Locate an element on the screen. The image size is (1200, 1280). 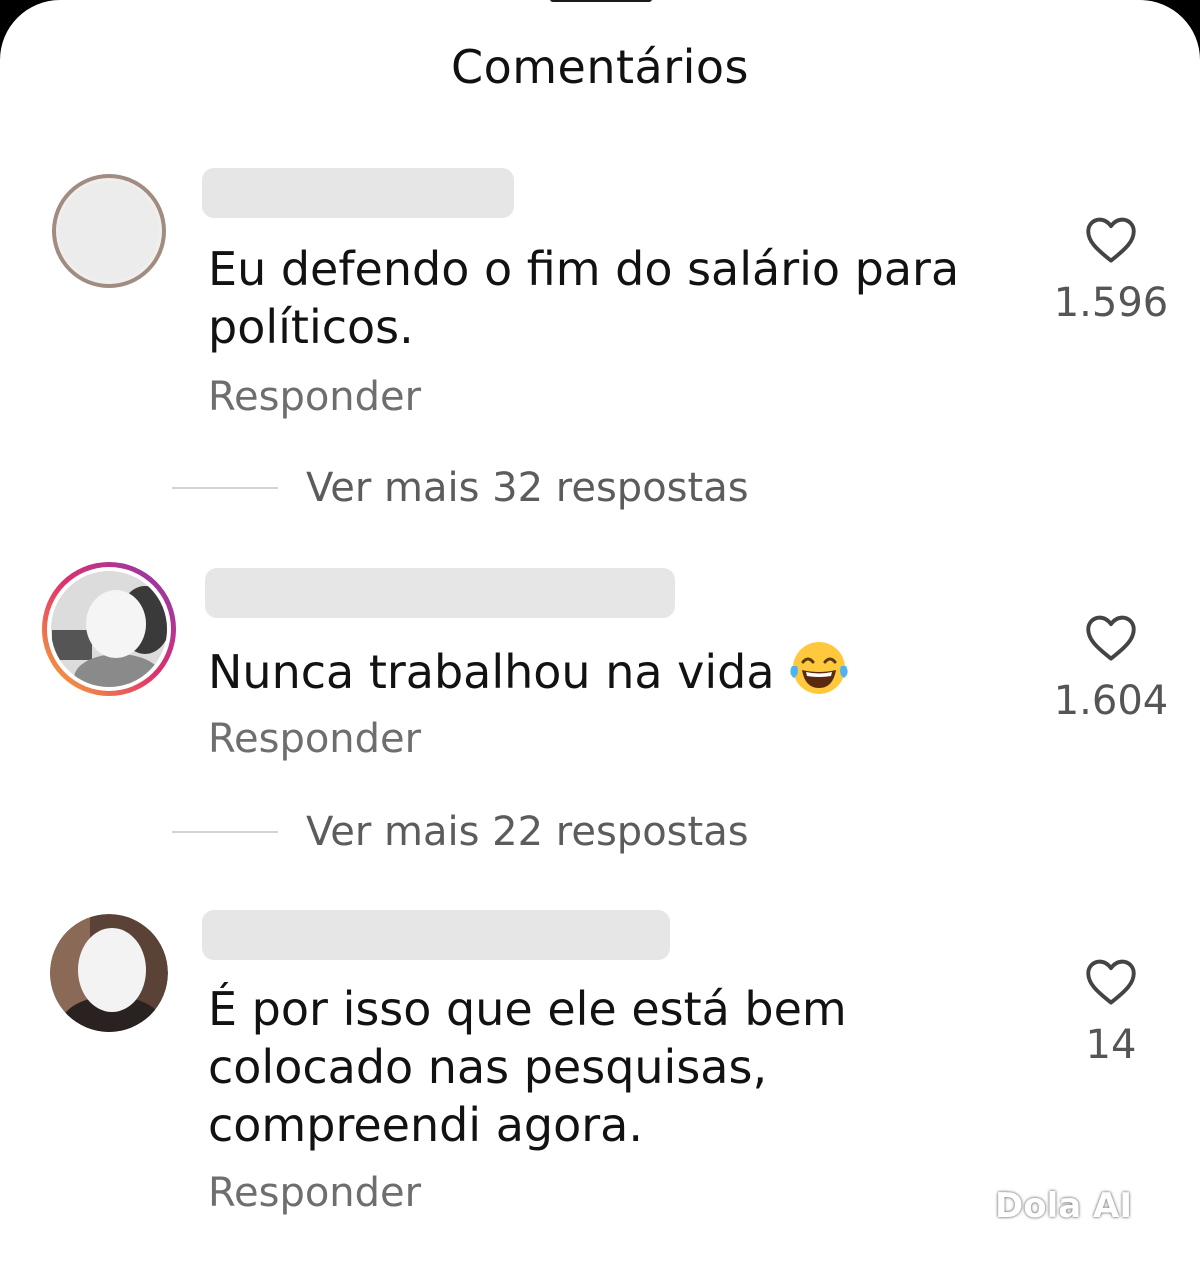
comment-text: Nunca trabalhou na vida is located at coordinates (608, 674).